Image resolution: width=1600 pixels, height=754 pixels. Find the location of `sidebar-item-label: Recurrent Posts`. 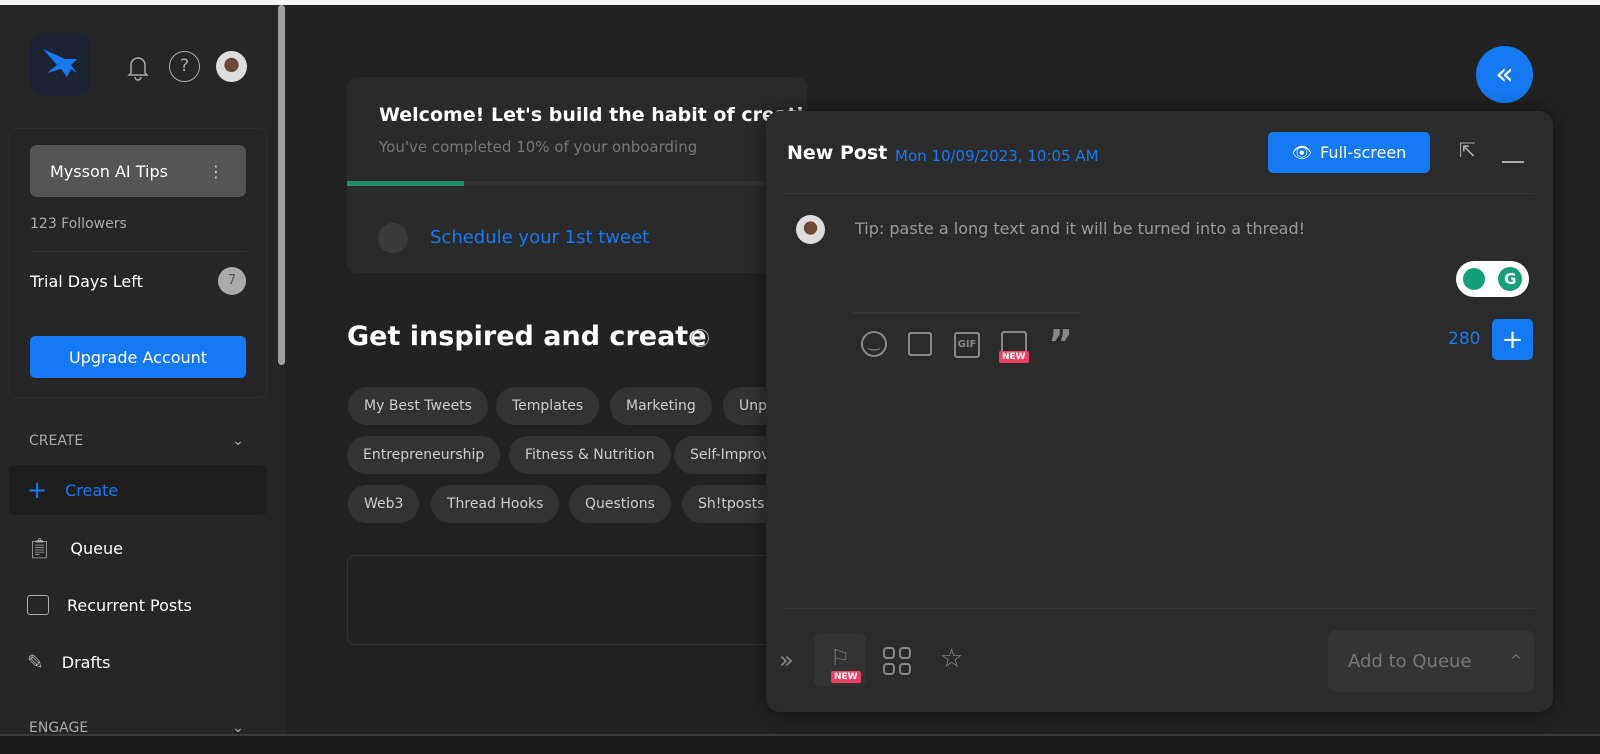

sidebar-item-label: Recurrent Posts is located at coordinates (129, 605).